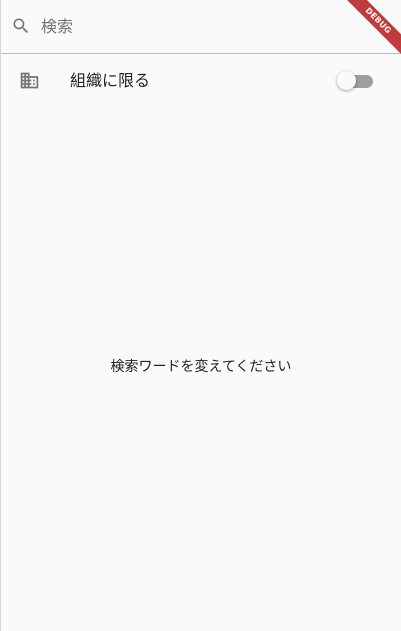 The width and height of the screenshot is (401, 631). I want to click on organization-filter-switch, so click(356, 81).